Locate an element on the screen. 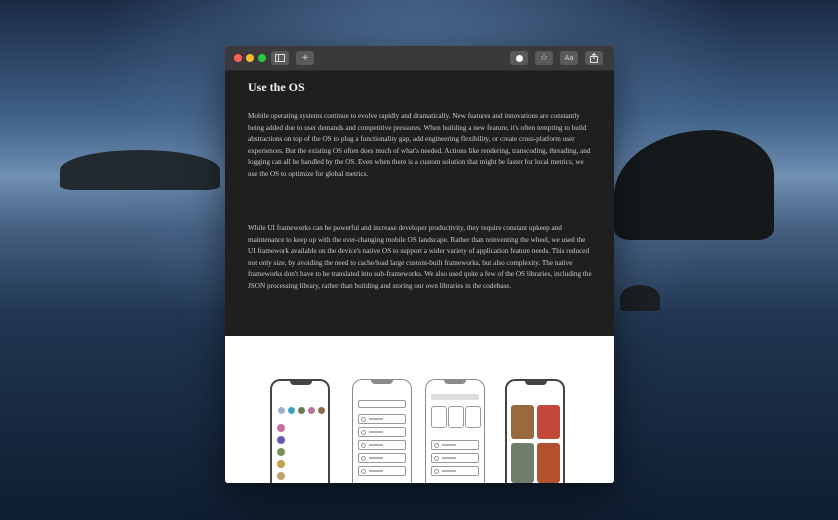 The height and width of the screenshot is (520, 838). appearance-toggle-button is located at coordinates (519, 58).